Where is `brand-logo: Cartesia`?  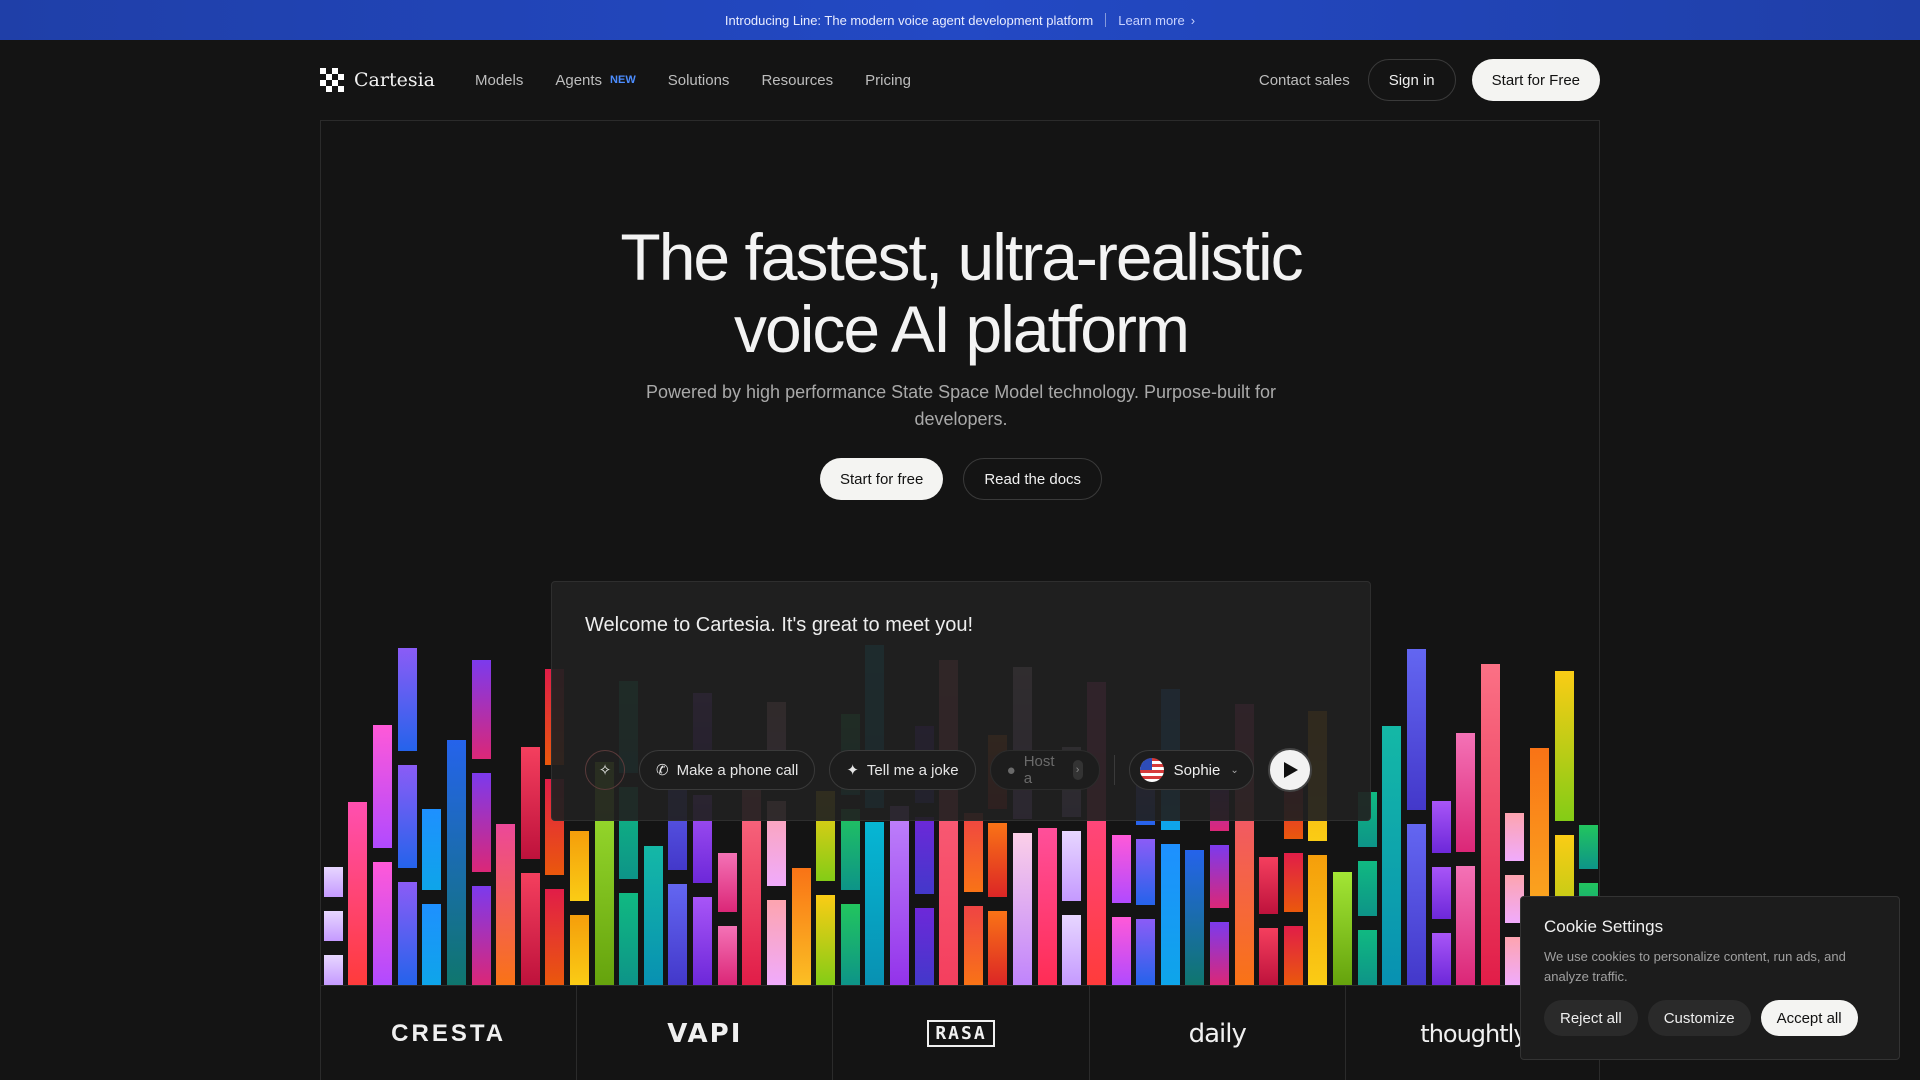
brand-logo: Cartesia is located at coordinates (377, 80).